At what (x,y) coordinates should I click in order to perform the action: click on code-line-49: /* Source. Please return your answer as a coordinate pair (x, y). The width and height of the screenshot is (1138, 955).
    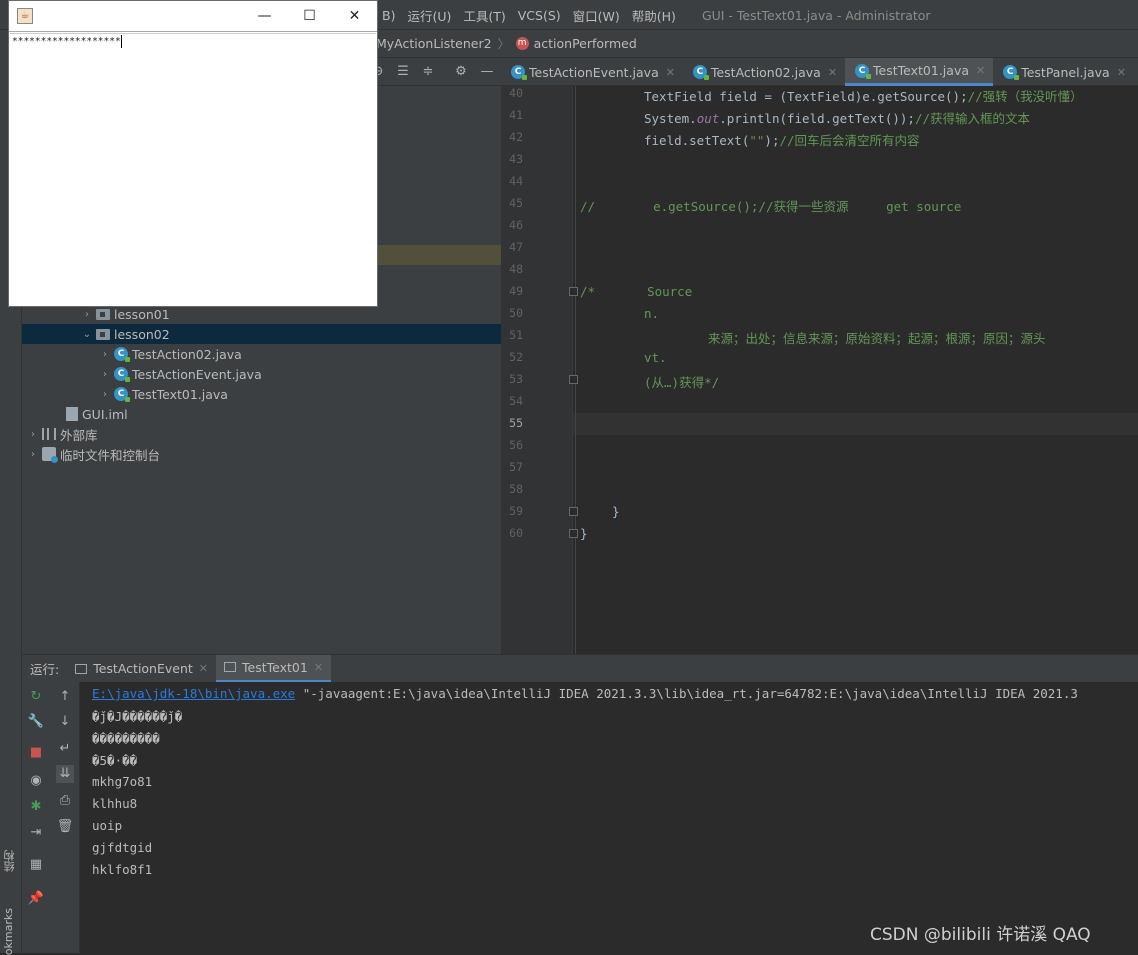
    Looking at the image, I should click on (636, 291).